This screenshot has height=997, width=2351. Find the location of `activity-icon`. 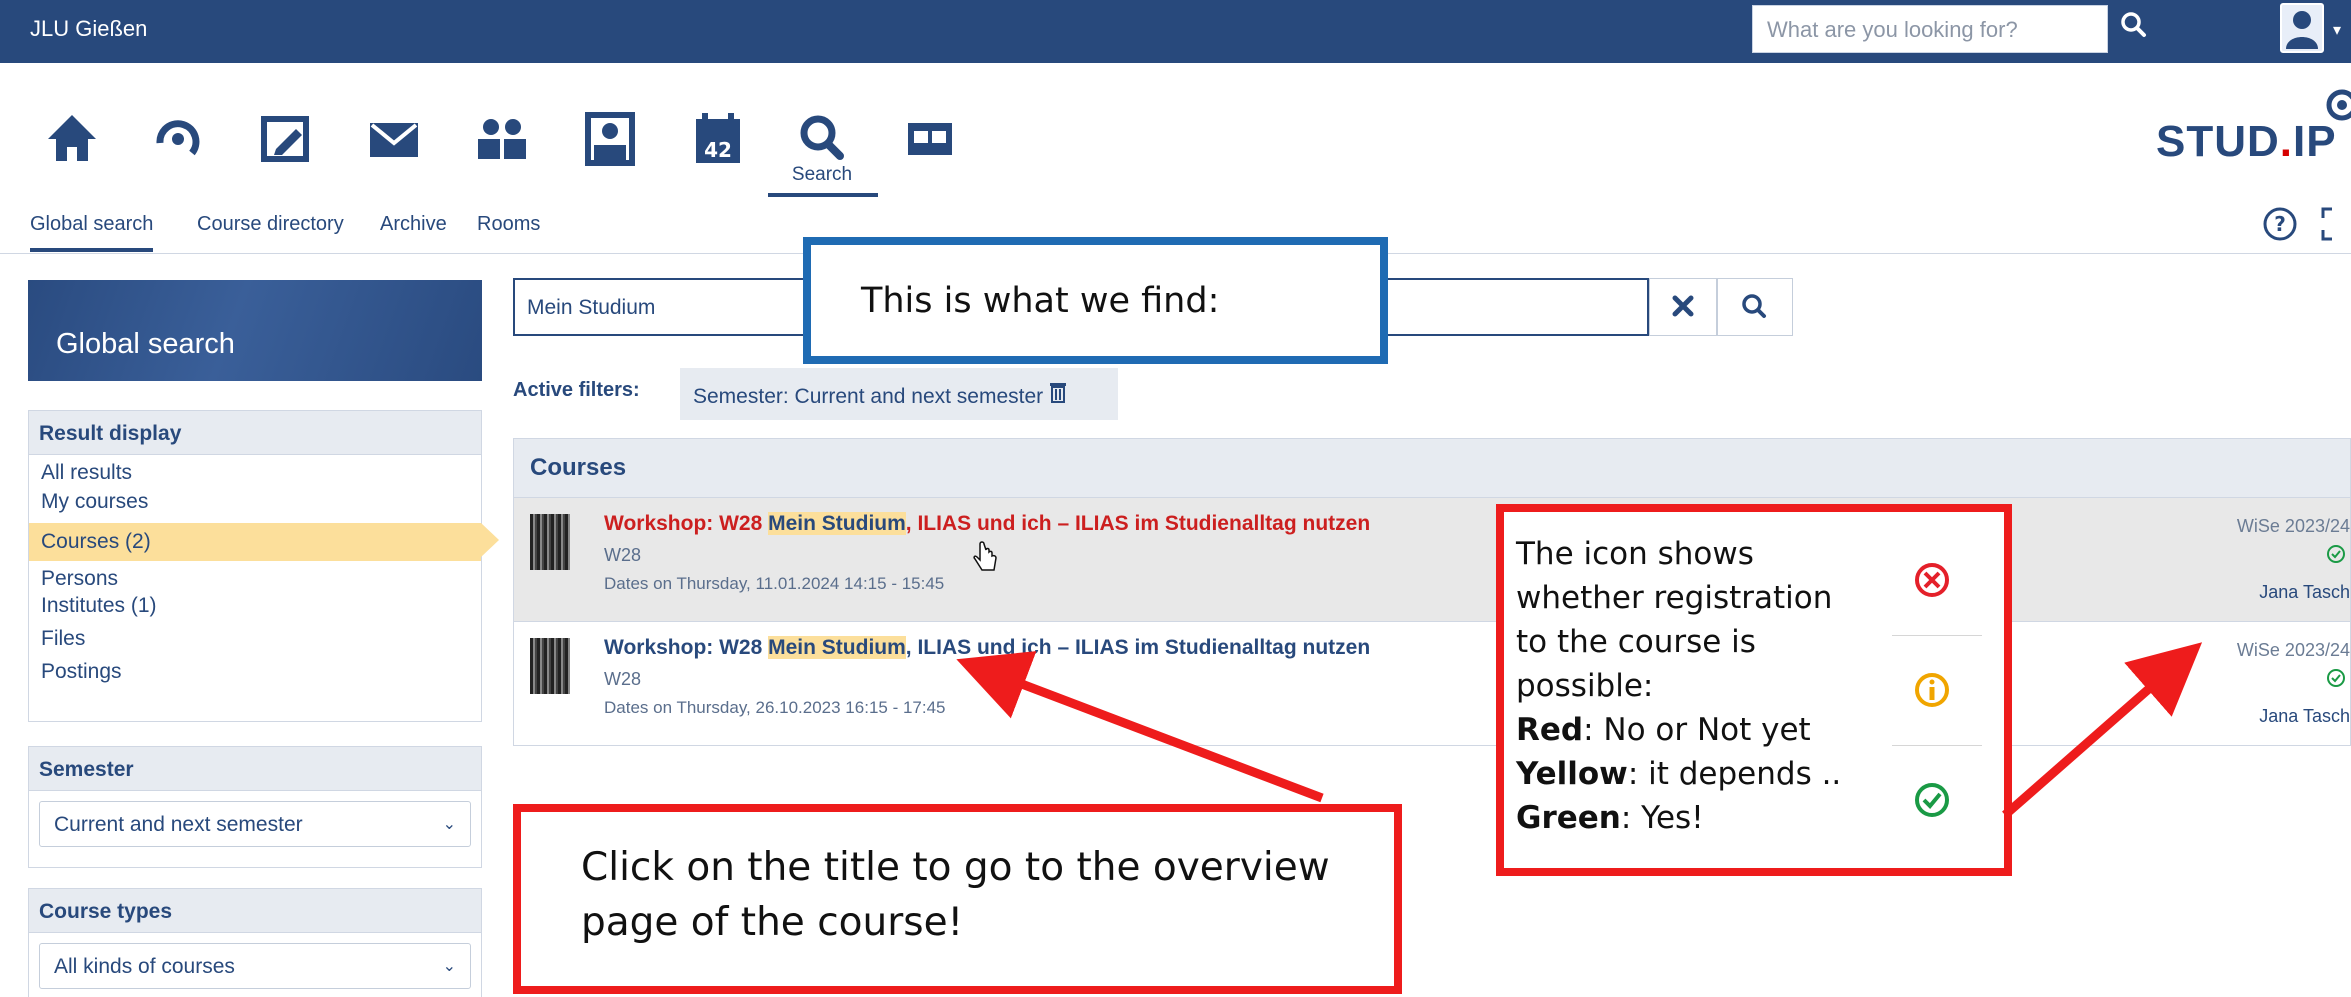

activity-icon is located at coordinates (178, 139).